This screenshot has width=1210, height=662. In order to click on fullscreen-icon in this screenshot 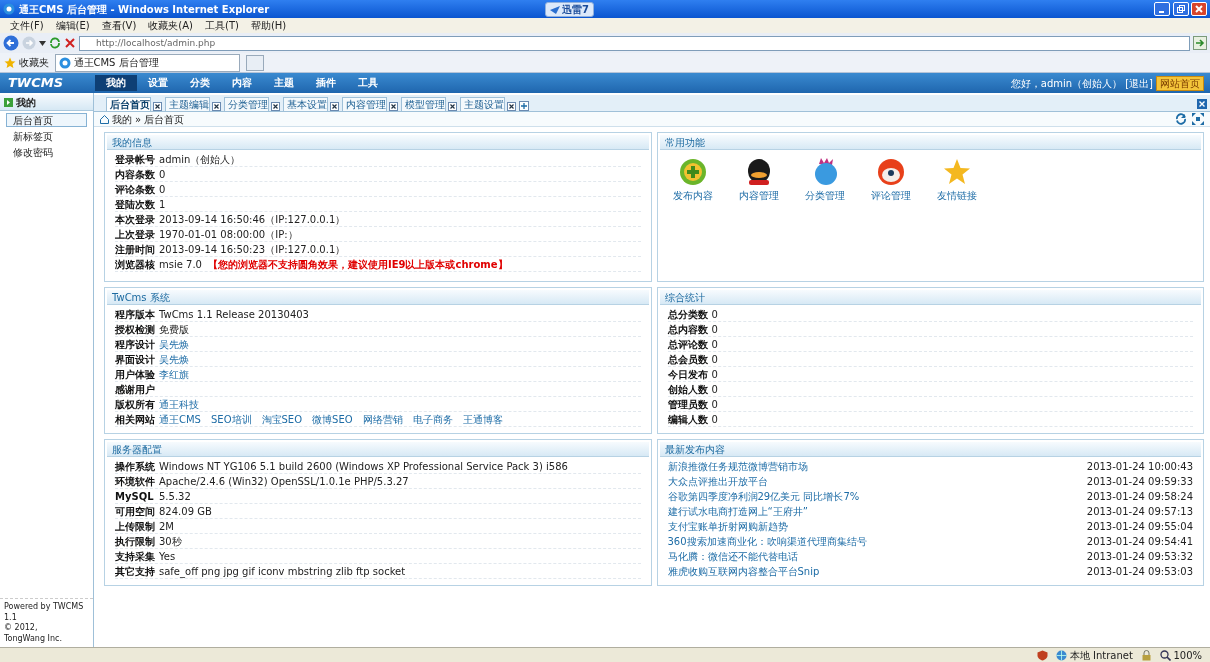, I will do `click(1198, 119)`.